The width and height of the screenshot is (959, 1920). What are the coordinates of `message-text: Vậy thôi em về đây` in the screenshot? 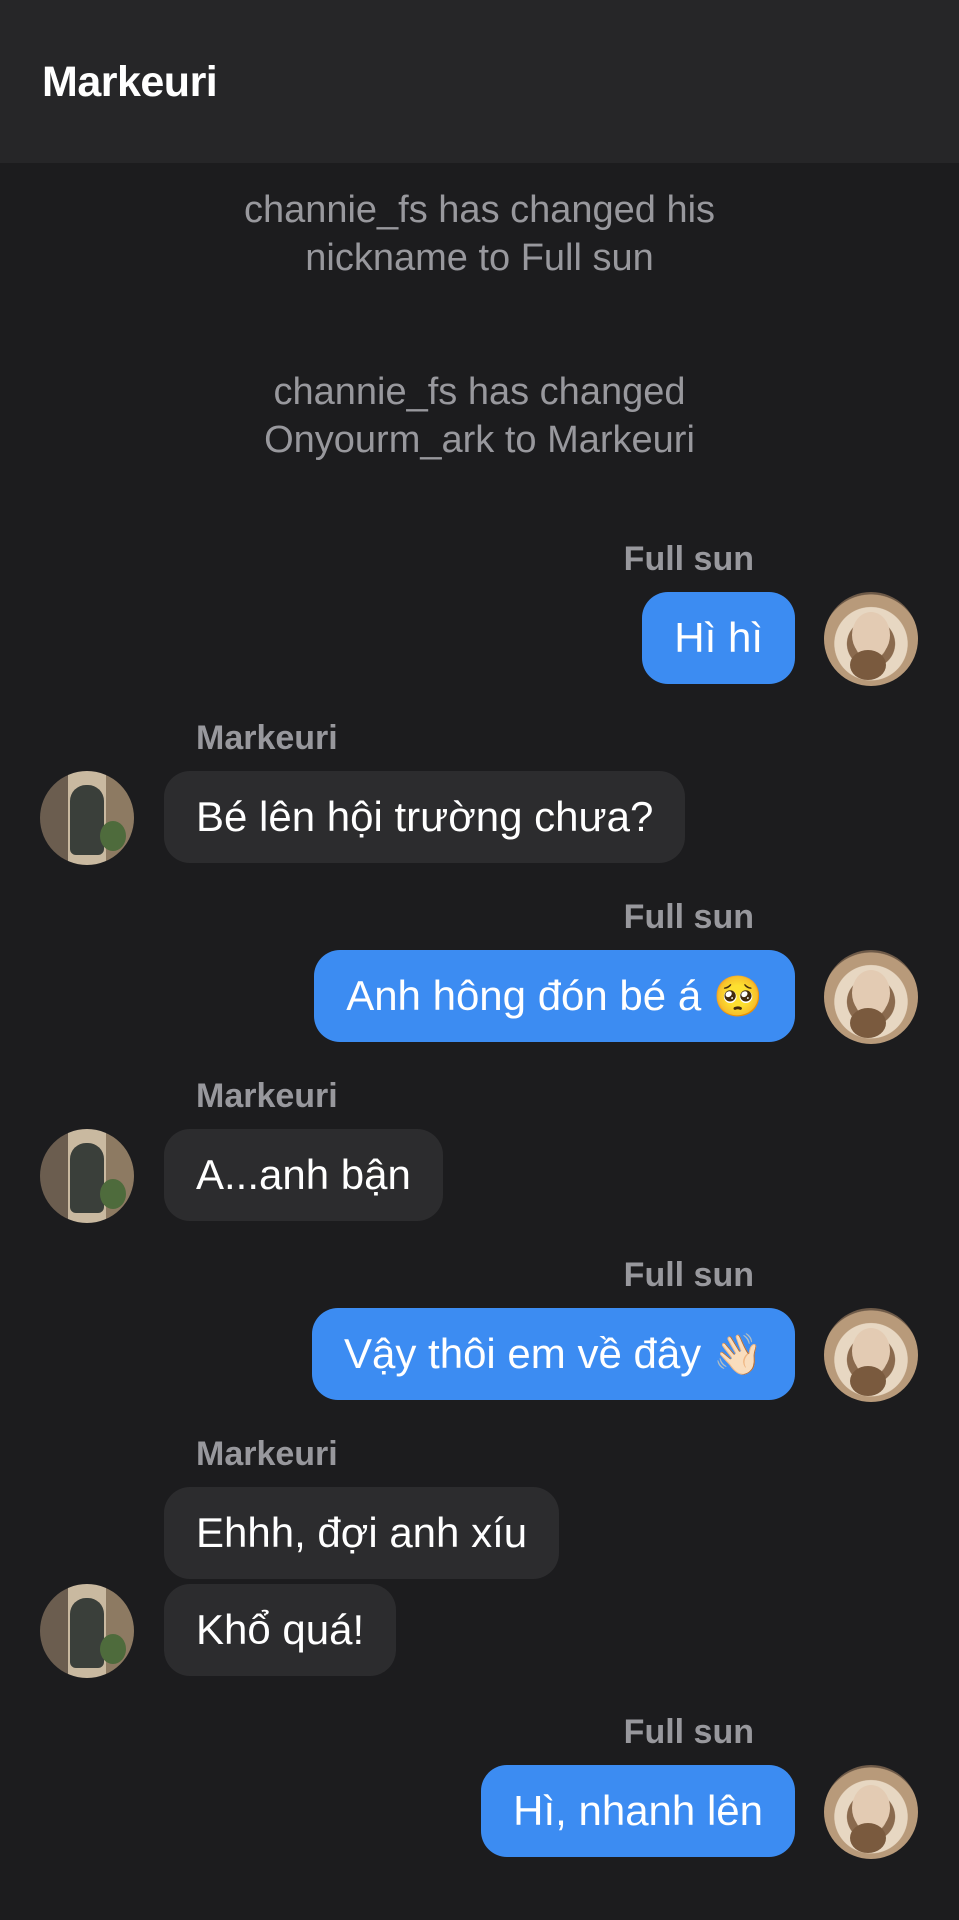 It's located at (523, 1353).